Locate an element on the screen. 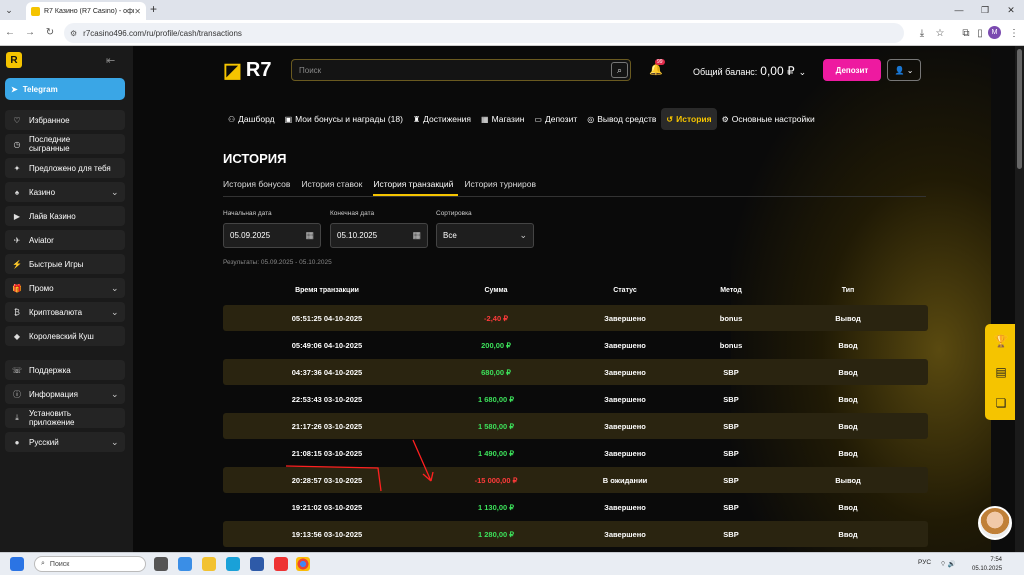  cards-icon: ❏ is located at coordinates (1001, 403).